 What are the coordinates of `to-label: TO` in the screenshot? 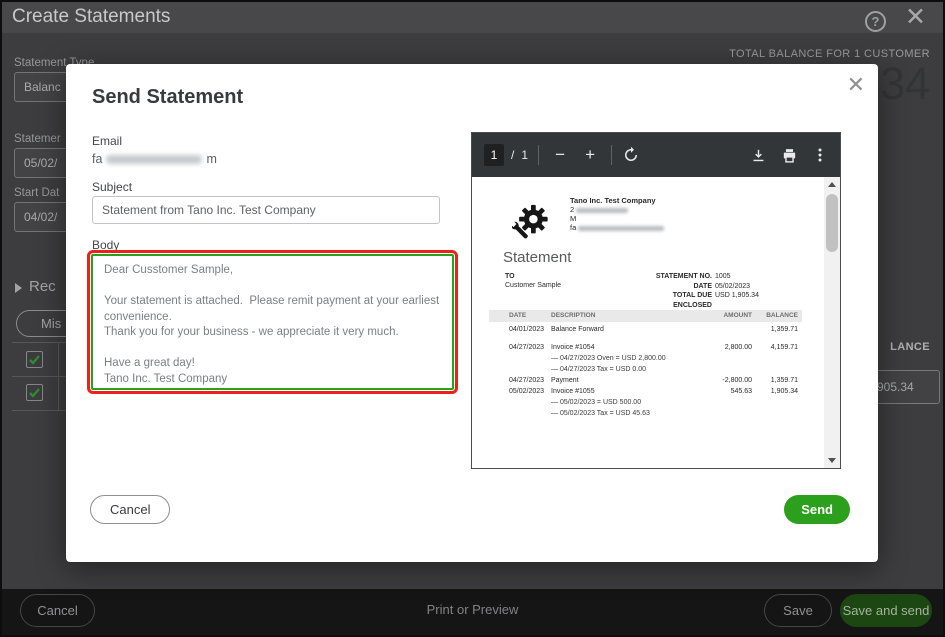 It's located at (510, 276).